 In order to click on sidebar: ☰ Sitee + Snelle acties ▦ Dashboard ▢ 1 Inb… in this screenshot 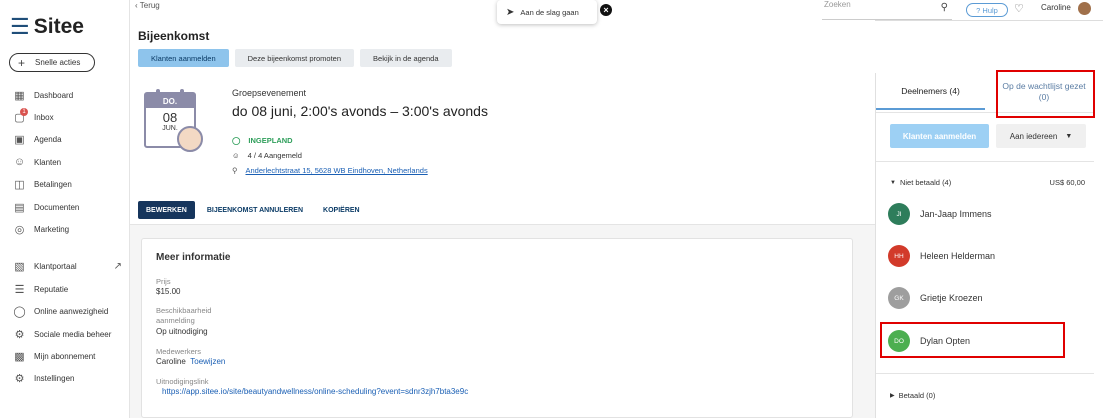, I will do `click(65, 209)`.